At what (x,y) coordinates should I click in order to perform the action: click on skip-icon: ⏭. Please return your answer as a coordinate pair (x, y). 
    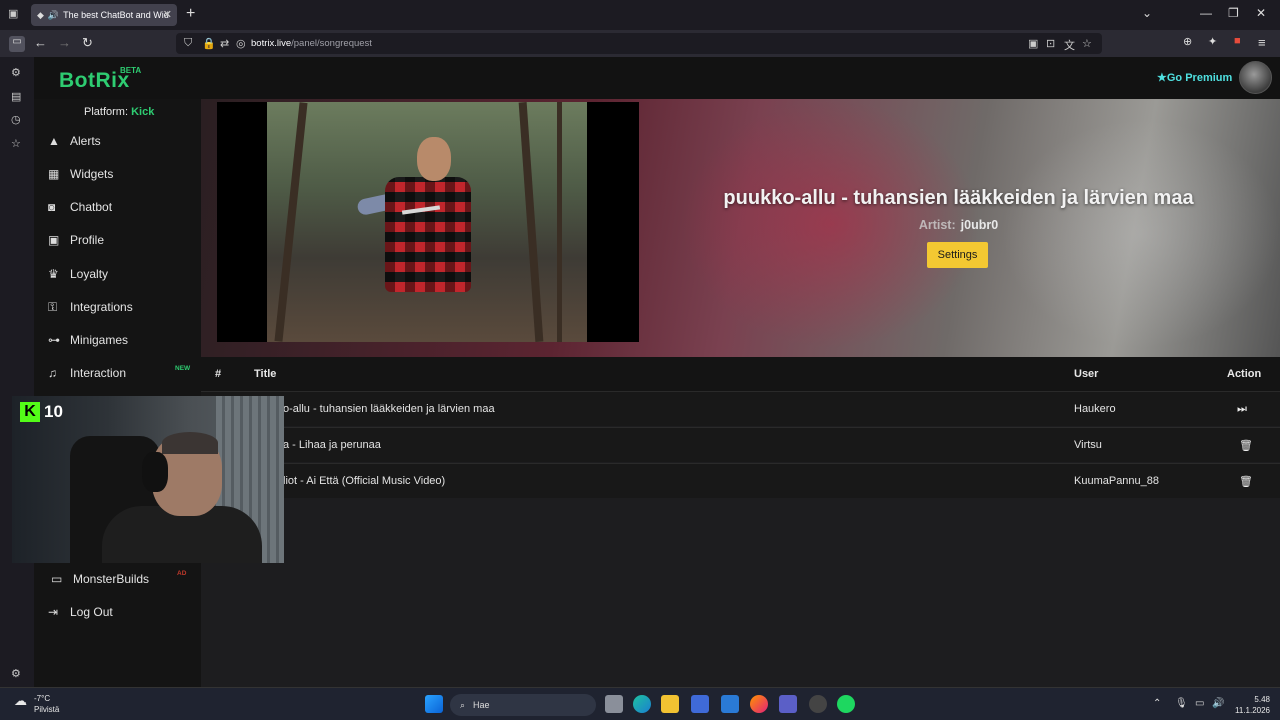
    Looking at the image, I should click on (1242, 409).